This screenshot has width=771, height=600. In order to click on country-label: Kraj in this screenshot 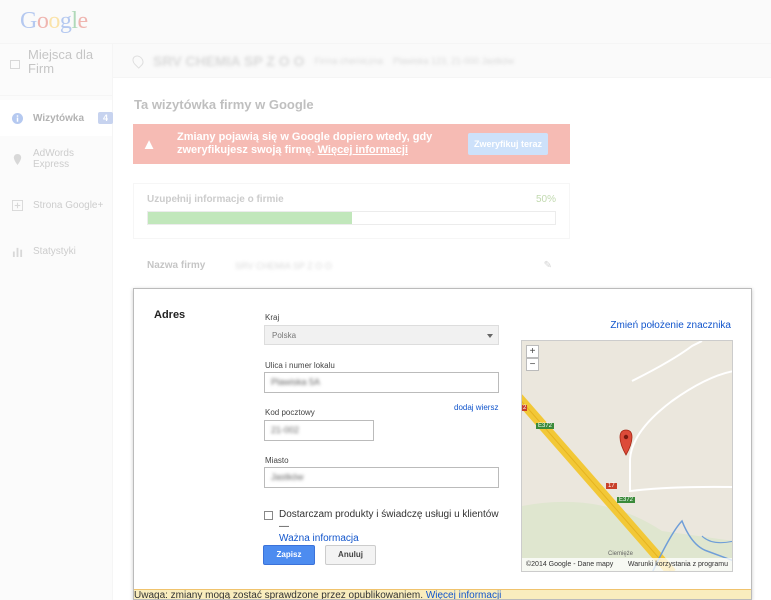, I will do `click(272, 317)`.